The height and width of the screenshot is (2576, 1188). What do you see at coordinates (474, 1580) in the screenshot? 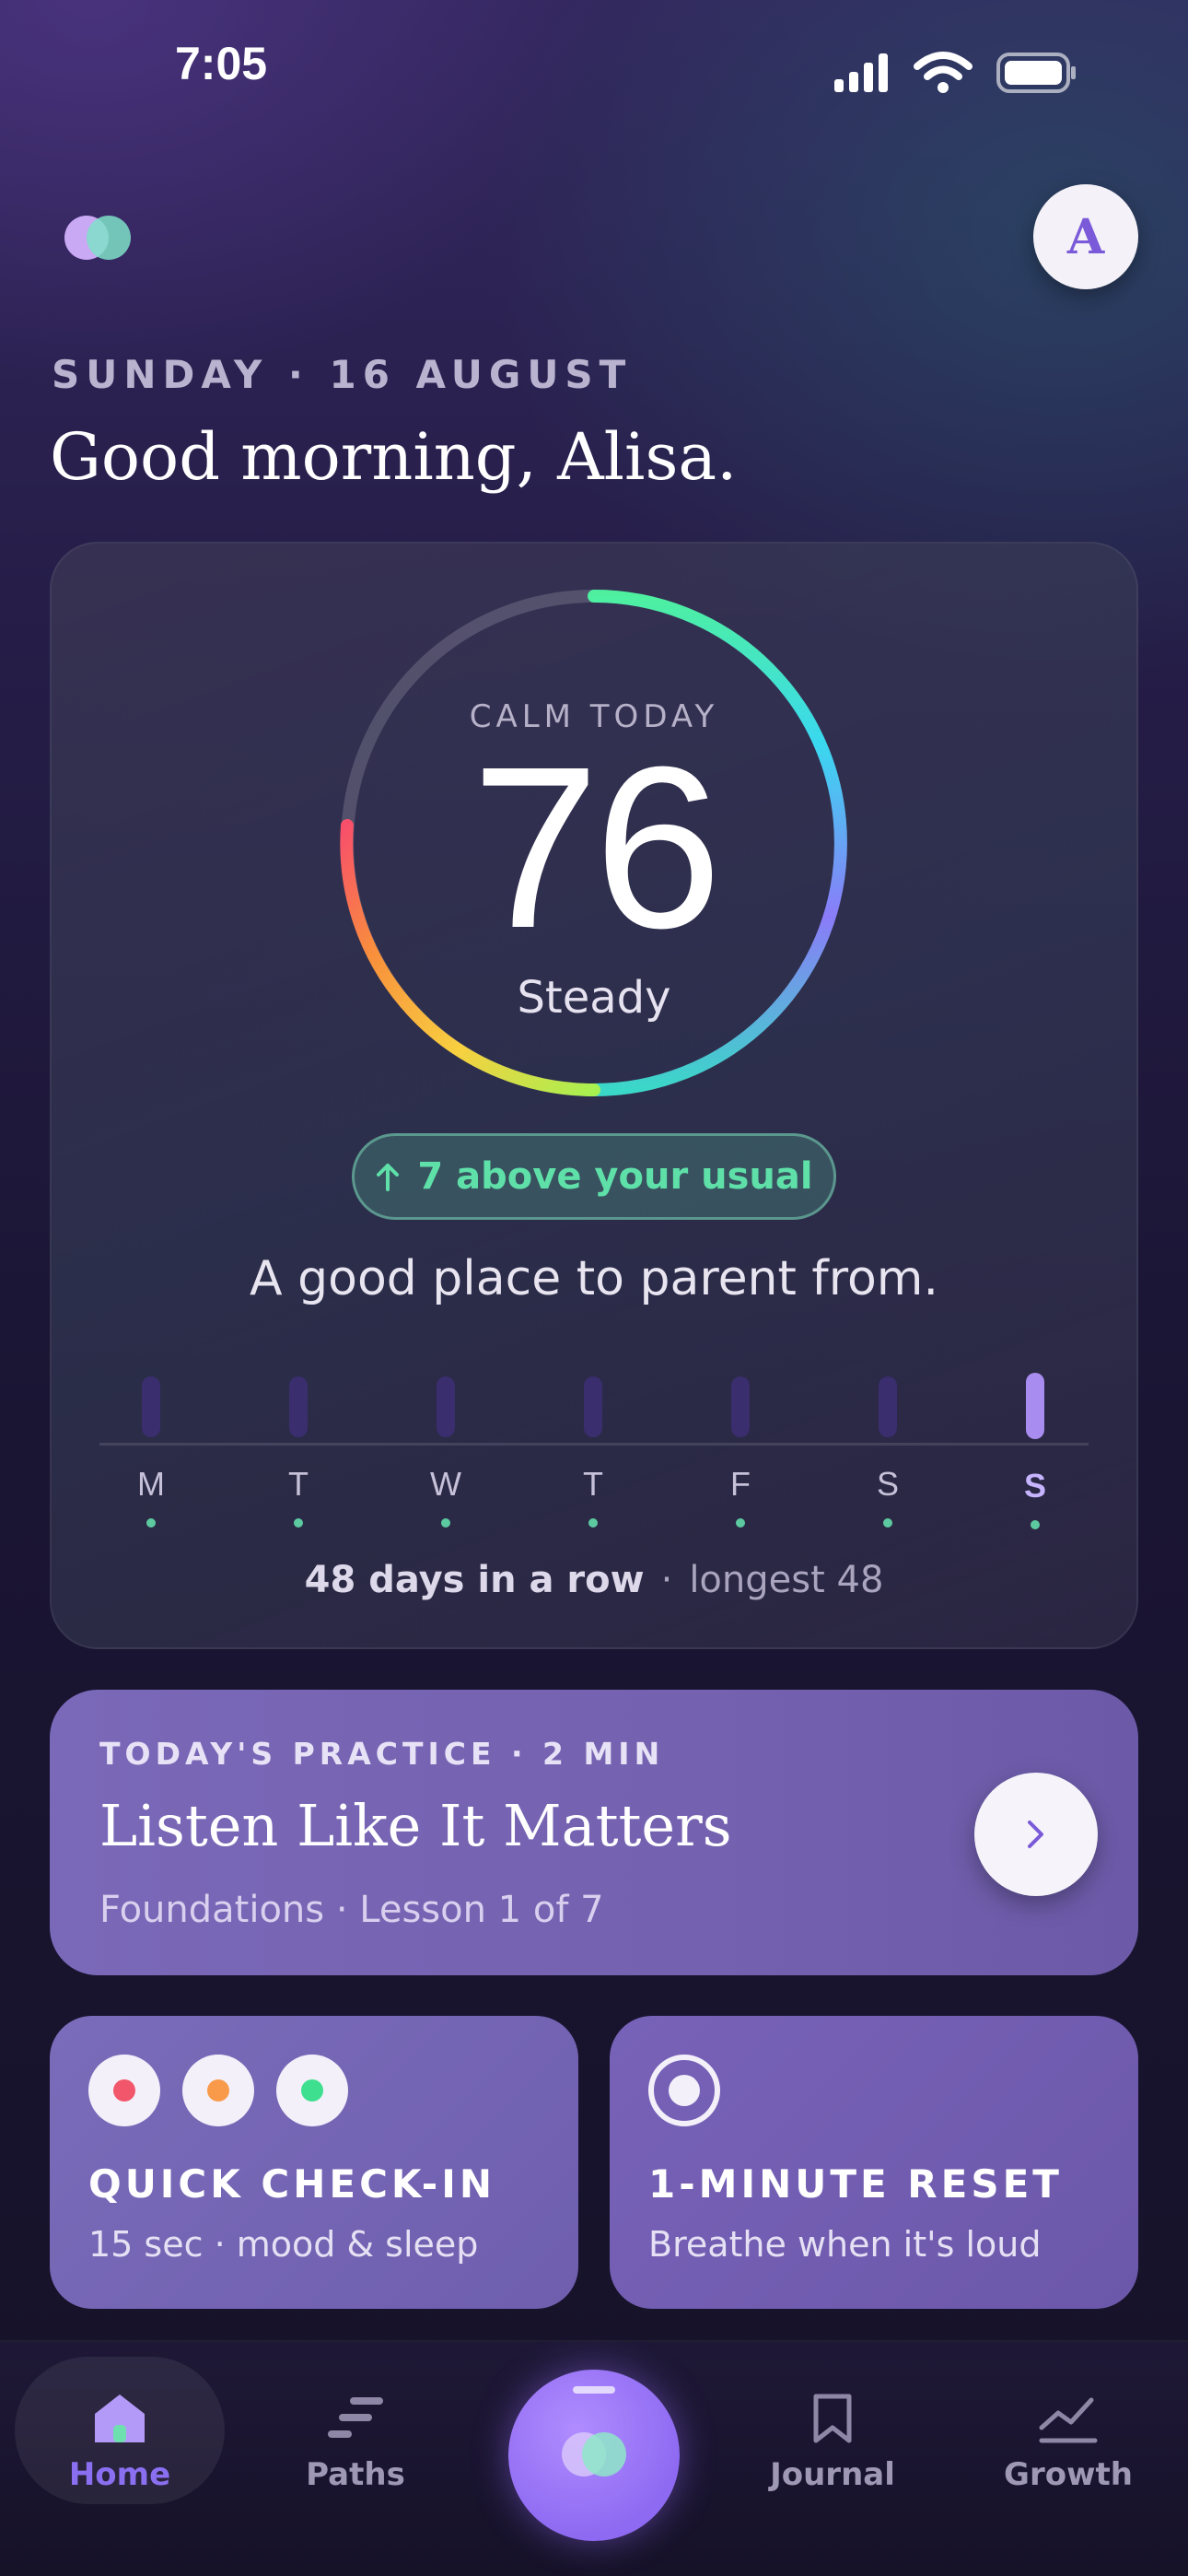
I see `streak-count: 48 days in a row` at bounding box center [474, 1580].